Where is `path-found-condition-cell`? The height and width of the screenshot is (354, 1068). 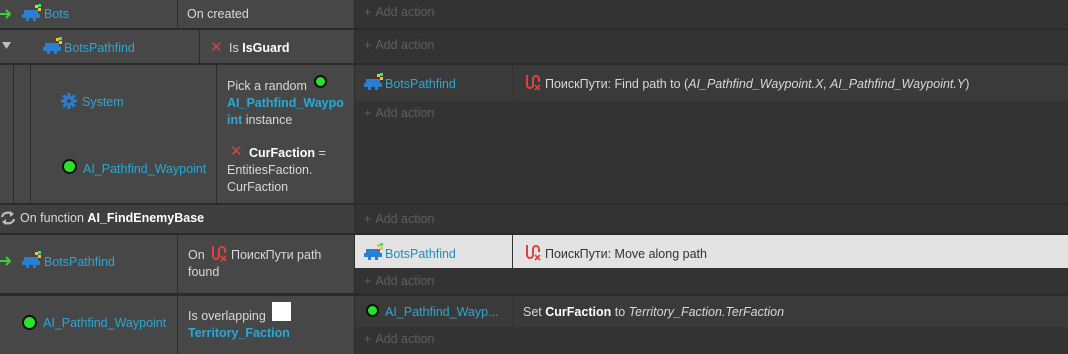
path-found-condition-cell is located at coordinates (266, 264).